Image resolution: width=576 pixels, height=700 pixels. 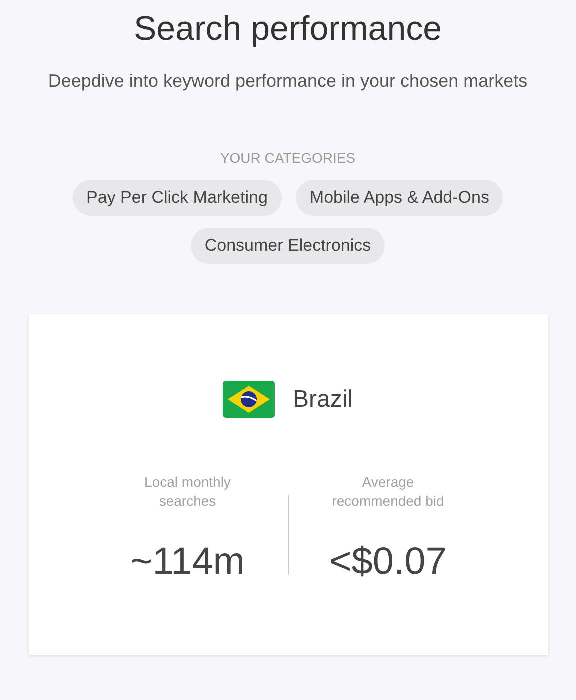 I want to click on country-name: Brazil, so click(x=322, y=400).